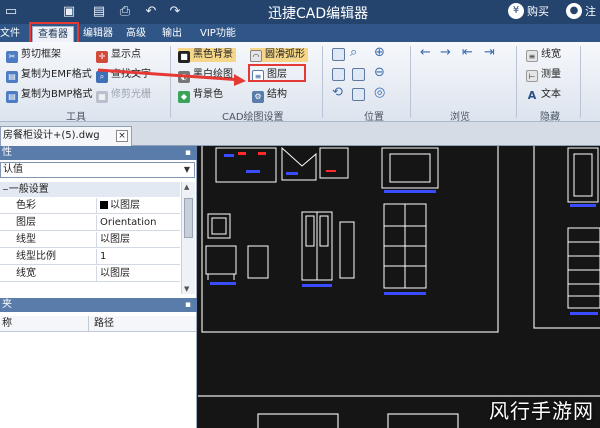  Describe the element at coordinates (590, 11) in the screenshot. I see `register-label: 注` at that location.